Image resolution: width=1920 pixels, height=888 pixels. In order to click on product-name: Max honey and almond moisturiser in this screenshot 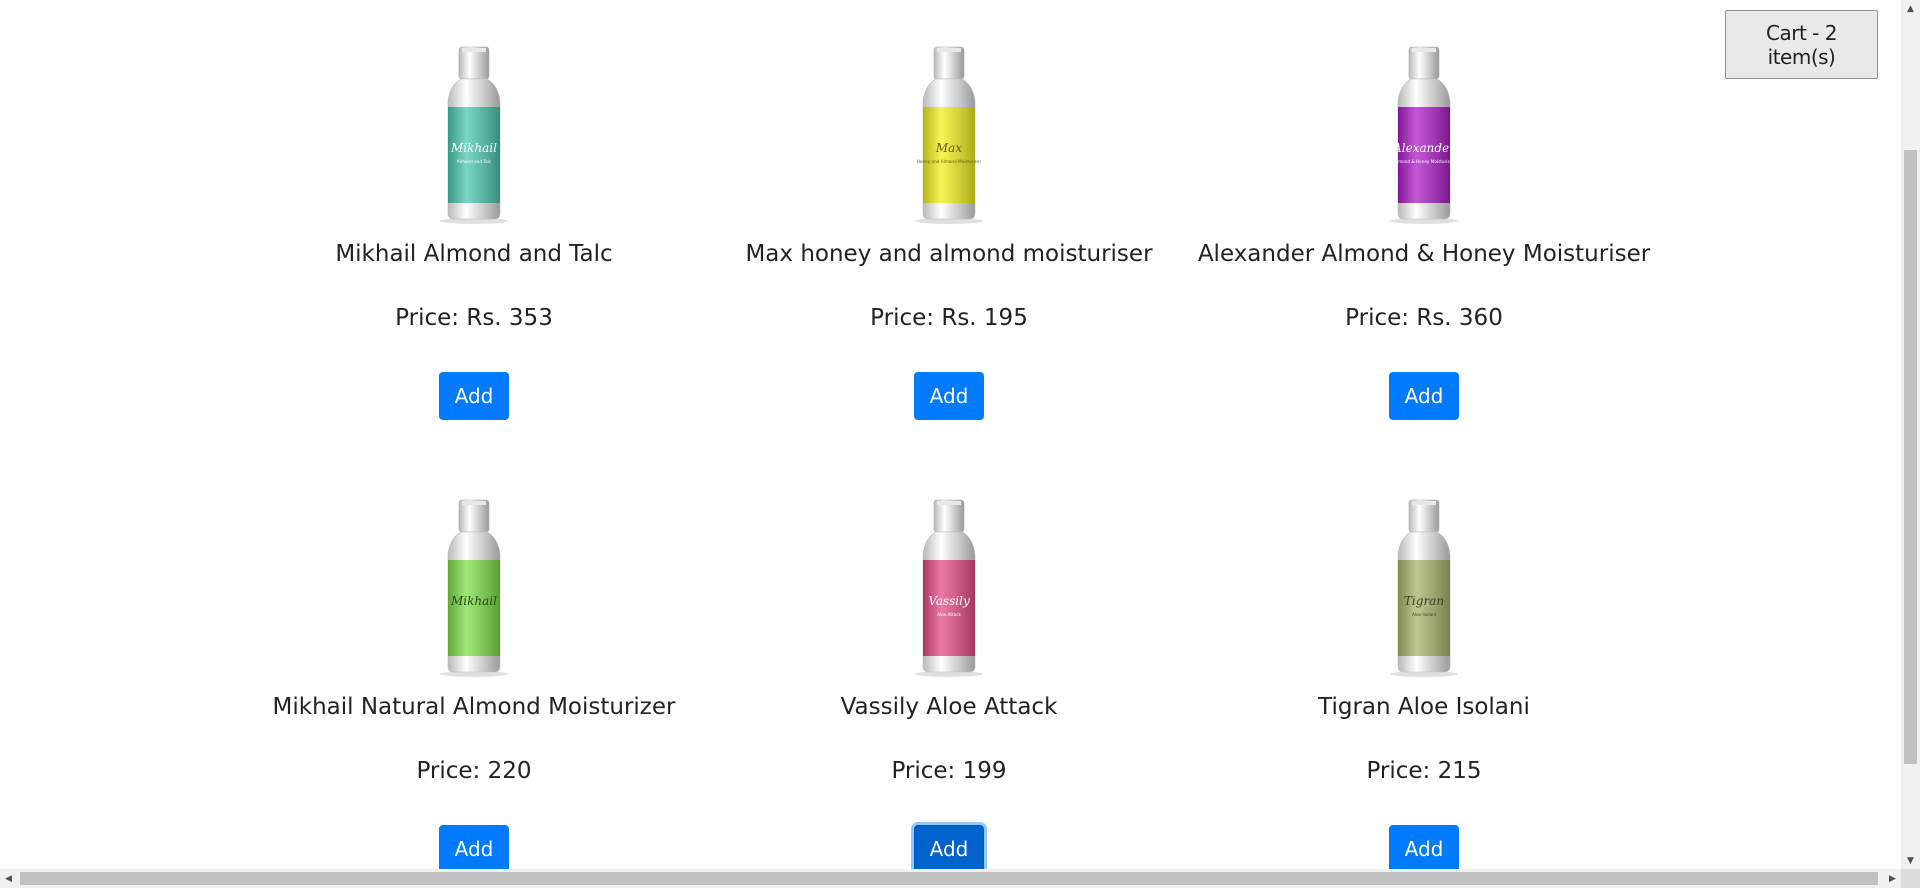, I will do `click(949, 254)`.